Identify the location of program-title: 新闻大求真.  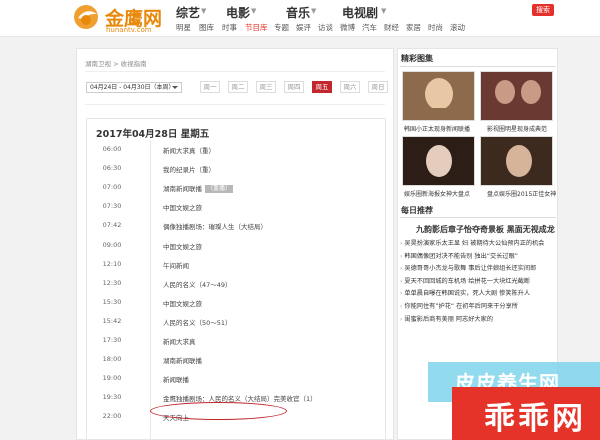
(179, 341).